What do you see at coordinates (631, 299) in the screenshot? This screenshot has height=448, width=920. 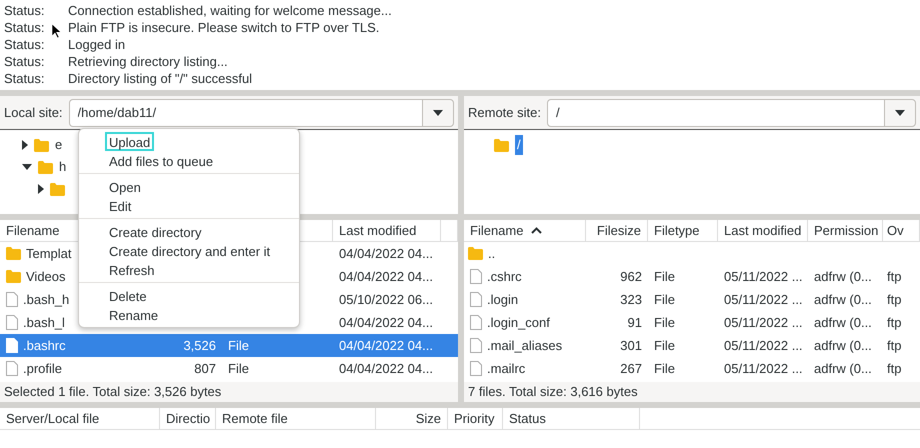 I see `file-size: 323` at bounding box center [631, 299].